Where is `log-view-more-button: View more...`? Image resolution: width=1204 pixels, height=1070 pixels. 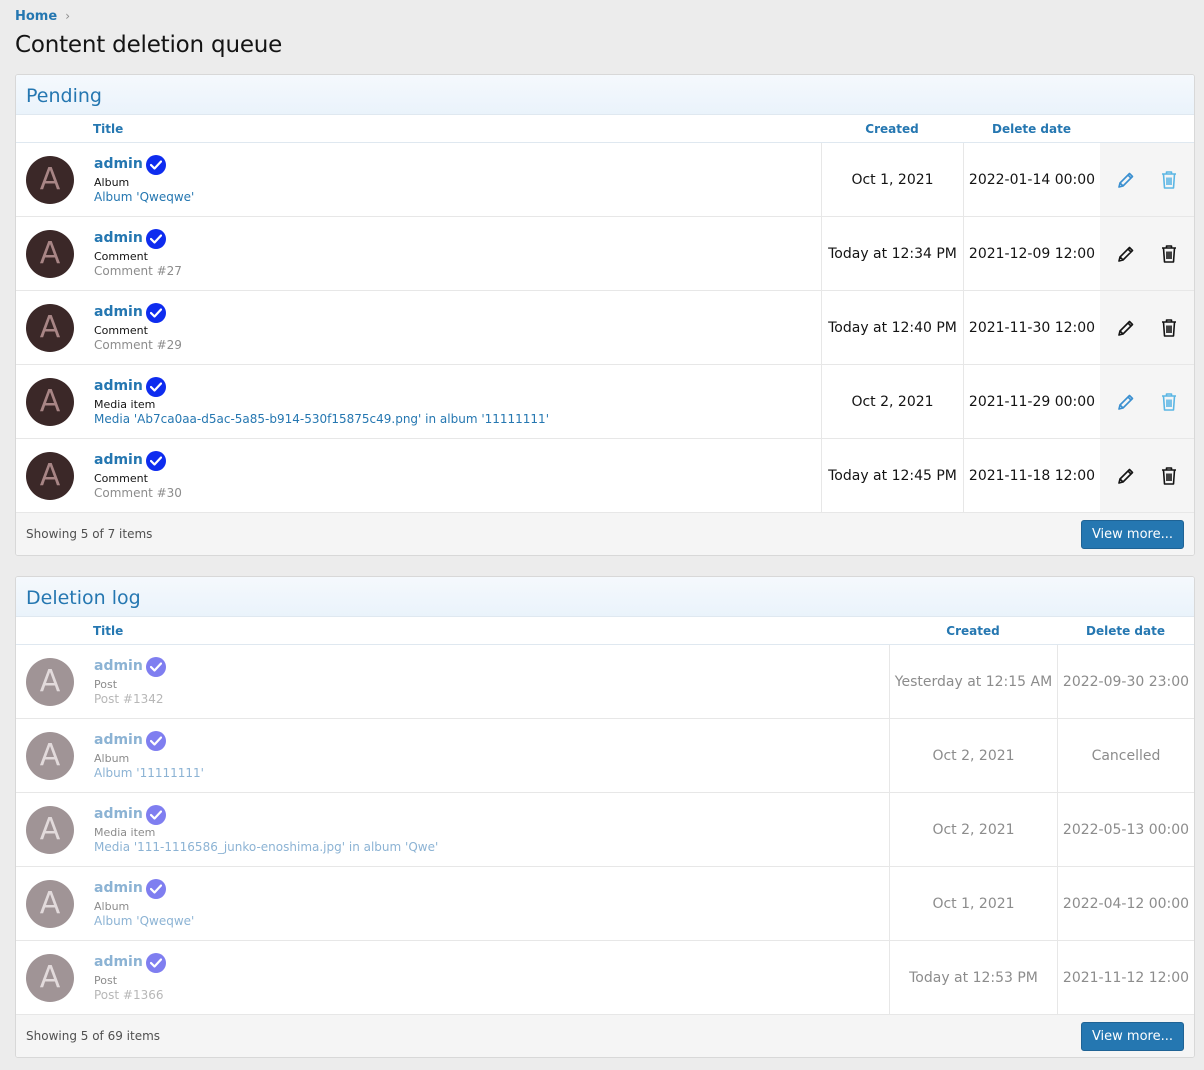
log-view-more-button: View more... is located at coordinates (1132, 1036).